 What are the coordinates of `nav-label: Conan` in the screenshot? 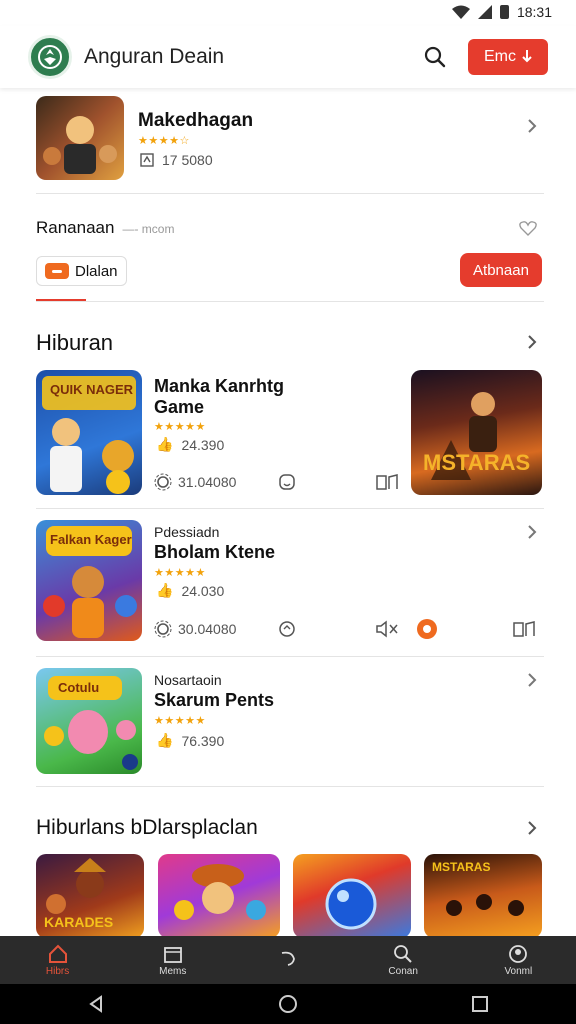 It's located at (403, 971).